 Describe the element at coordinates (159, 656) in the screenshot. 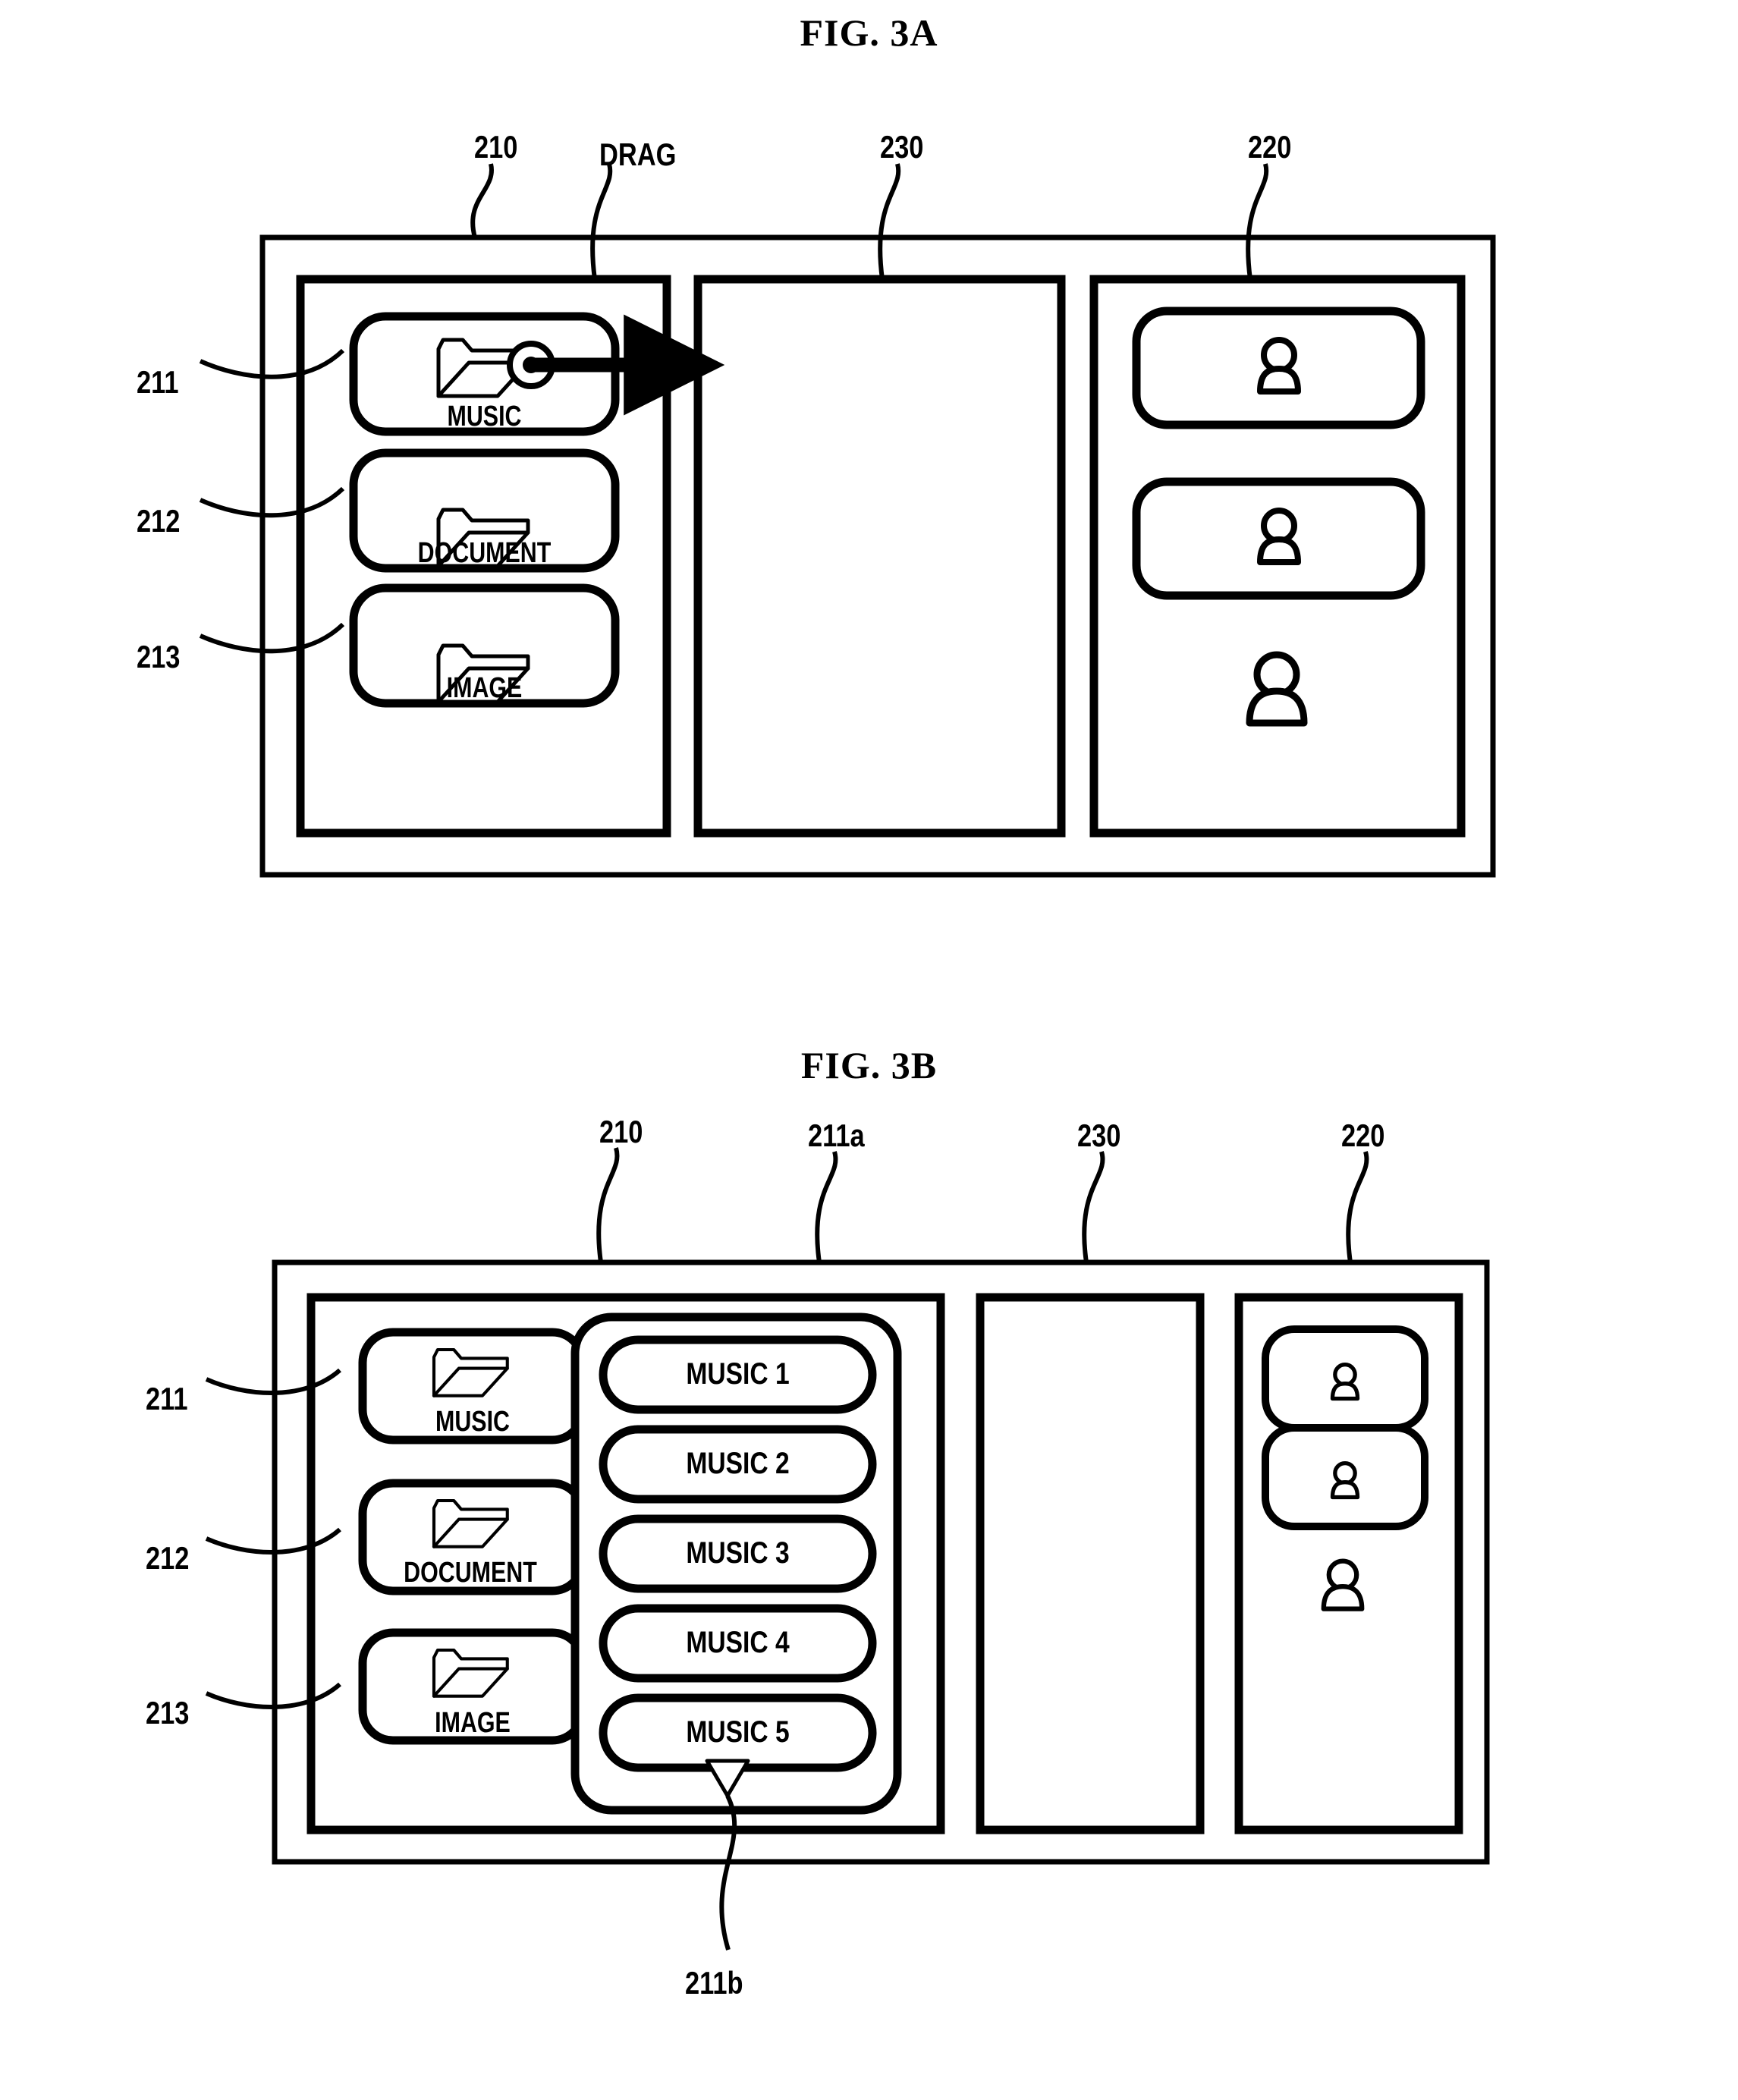

I see `callout-213-fig3a: 213` at that location.